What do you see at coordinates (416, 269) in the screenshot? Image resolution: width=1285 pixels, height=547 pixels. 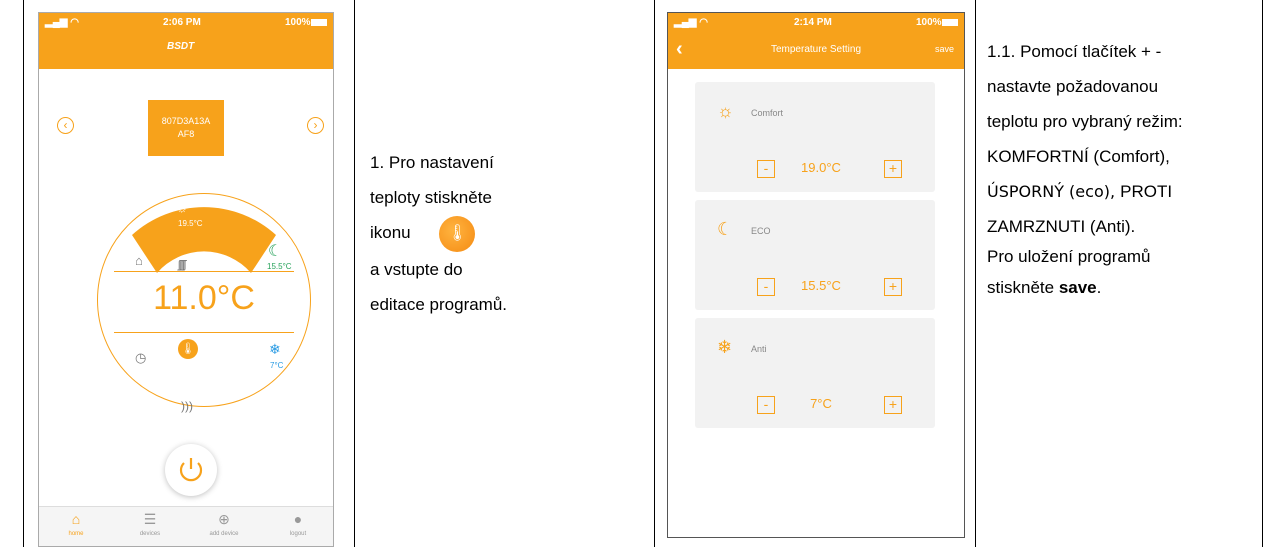 I see `instruction-line: a vstupte do` at bounding box center [416, 269].